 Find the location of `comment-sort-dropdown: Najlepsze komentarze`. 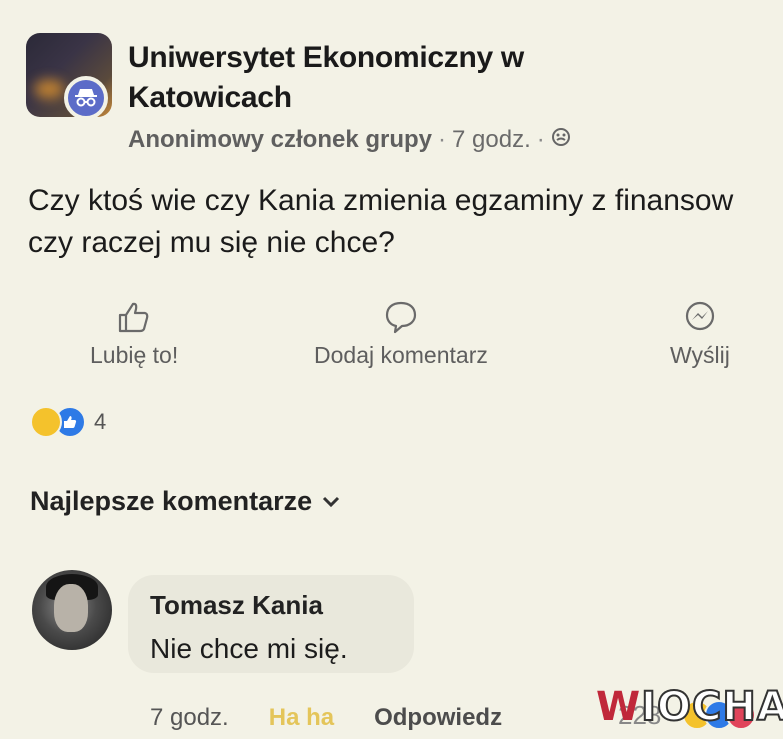

comment-sort-dropdown: Najlepsze komentarze is located at coordinates (185, 501).